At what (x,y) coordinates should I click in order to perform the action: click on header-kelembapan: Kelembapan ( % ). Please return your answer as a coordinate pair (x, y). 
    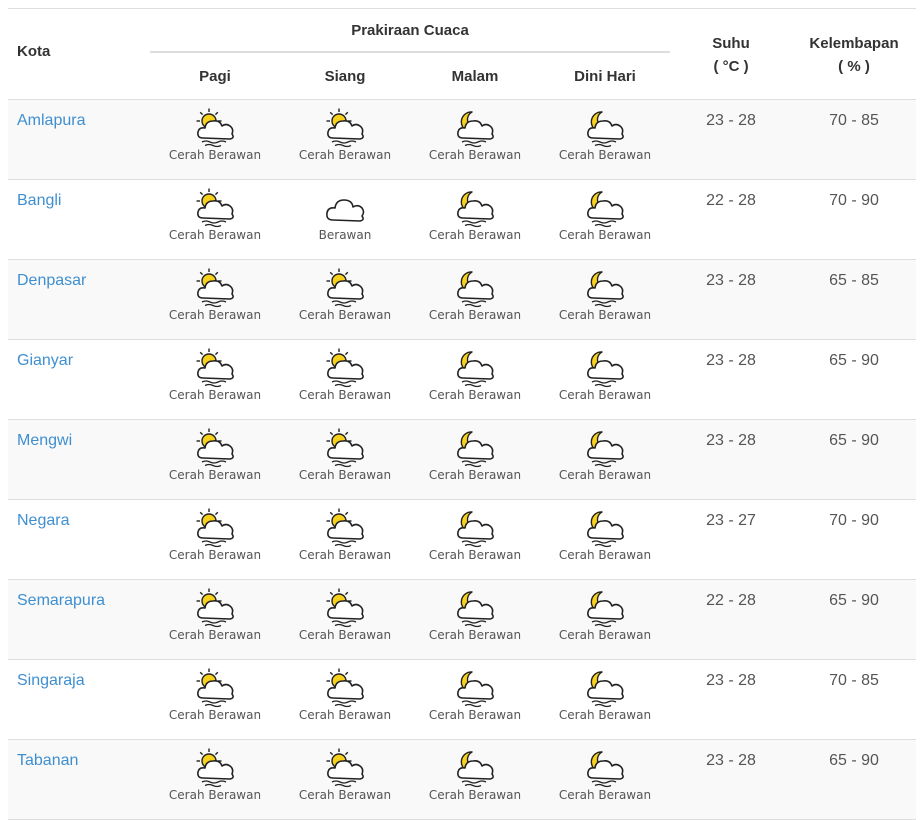
    Looking at the image, I should click on (854, 54).